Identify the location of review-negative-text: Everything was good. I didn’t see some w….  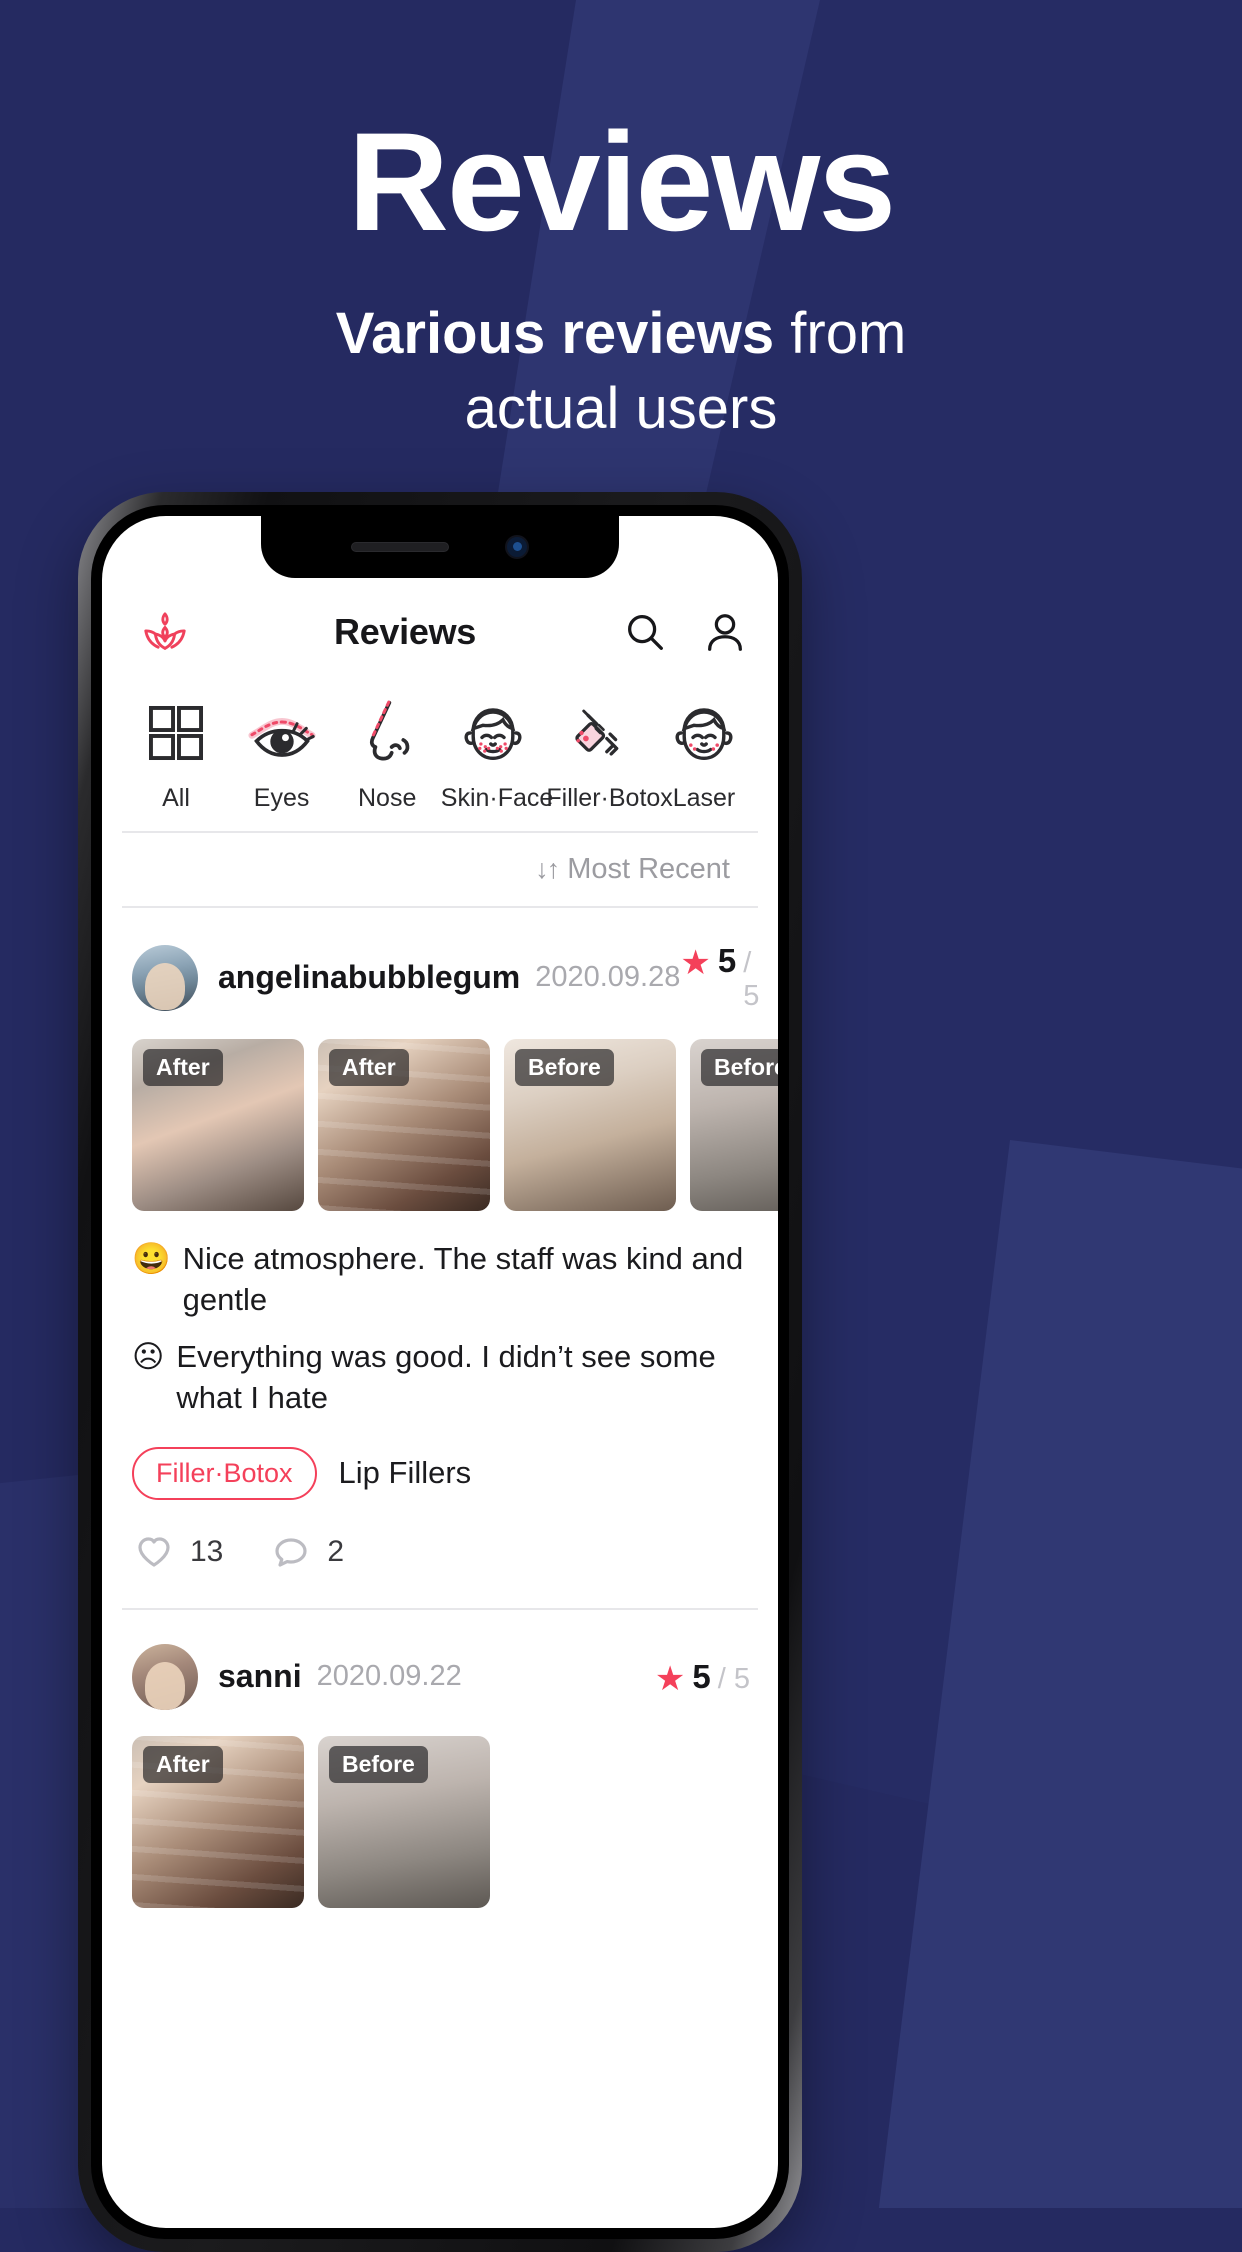
(446, 1376).